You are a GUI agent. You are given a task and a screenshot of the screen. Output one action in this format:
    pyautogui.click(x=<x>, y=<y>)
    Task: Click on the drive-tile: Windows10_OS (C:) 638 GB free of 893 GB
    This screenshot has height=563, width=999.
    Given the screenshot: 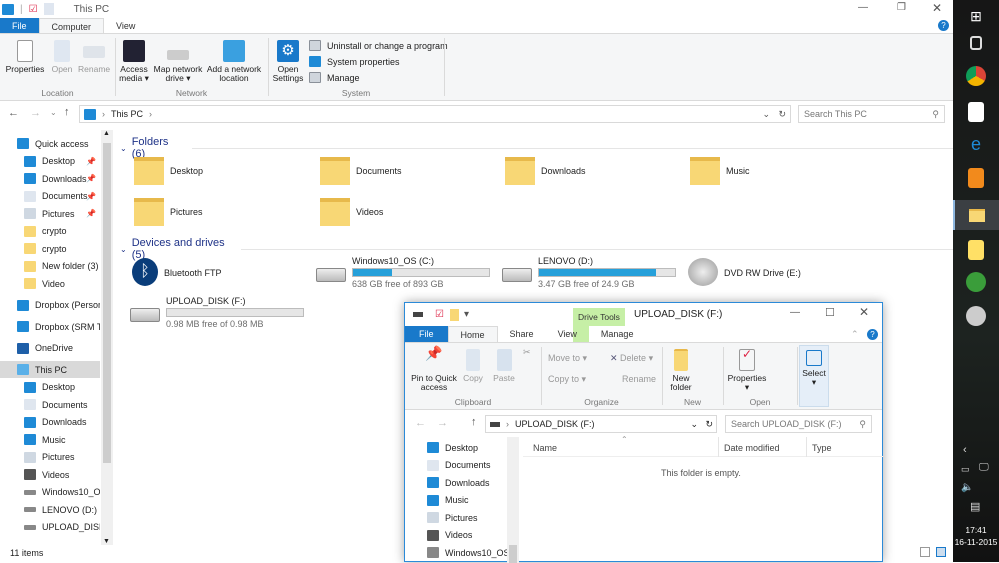 What is the action you would take?
    pyautogui.click(x=403, y=272)
    